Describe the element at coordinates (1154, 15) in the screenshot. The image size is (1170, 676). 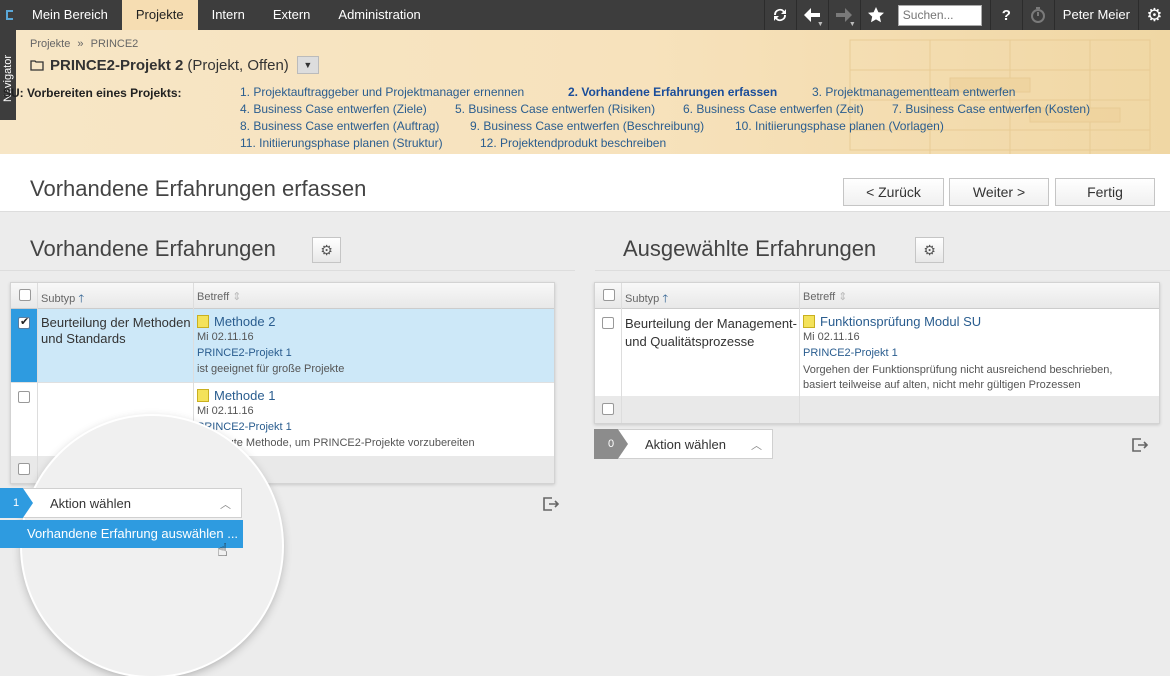
I see `settings-gear-icon: ⚙` at that location.